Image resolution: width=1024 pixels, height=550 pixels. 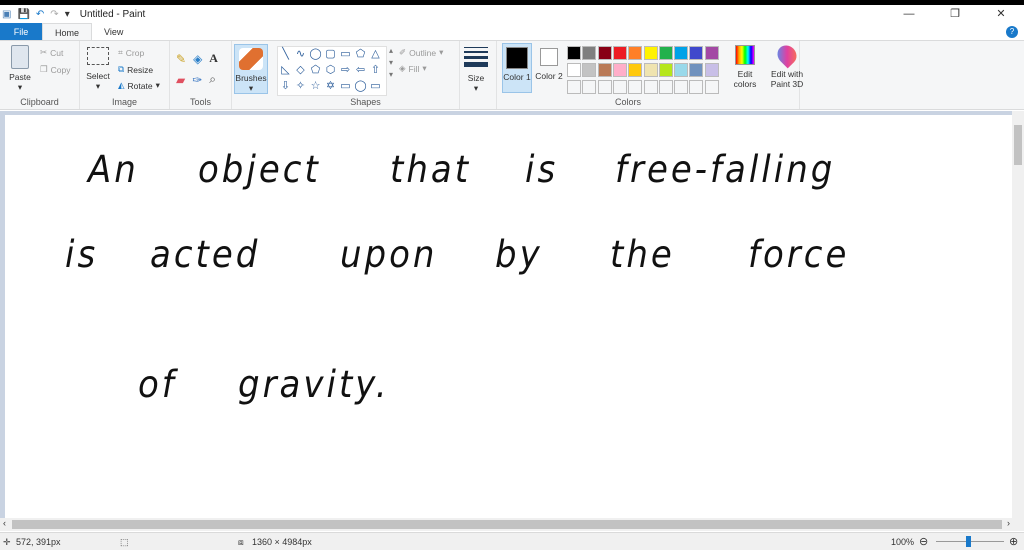 I want to click on shapes-scroll: ▴ ▾ ▾, so click(x=391, y=62).